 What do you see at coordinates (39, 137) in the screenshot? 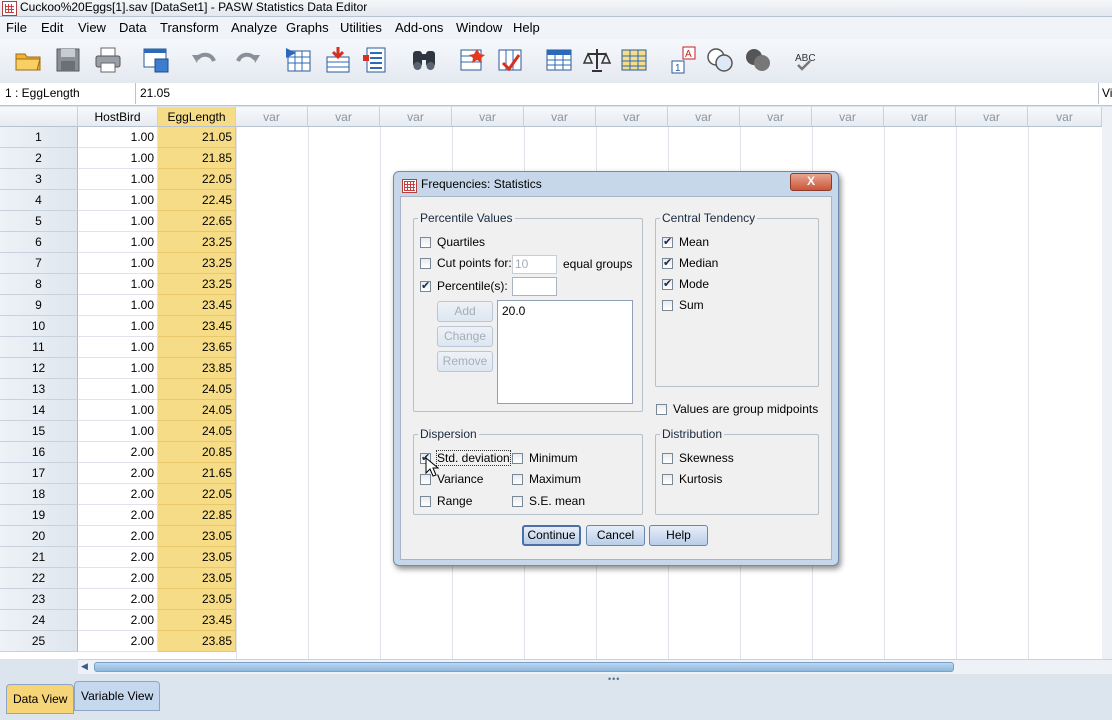
I see `row-number: 1` at bounding box center [39, 137].